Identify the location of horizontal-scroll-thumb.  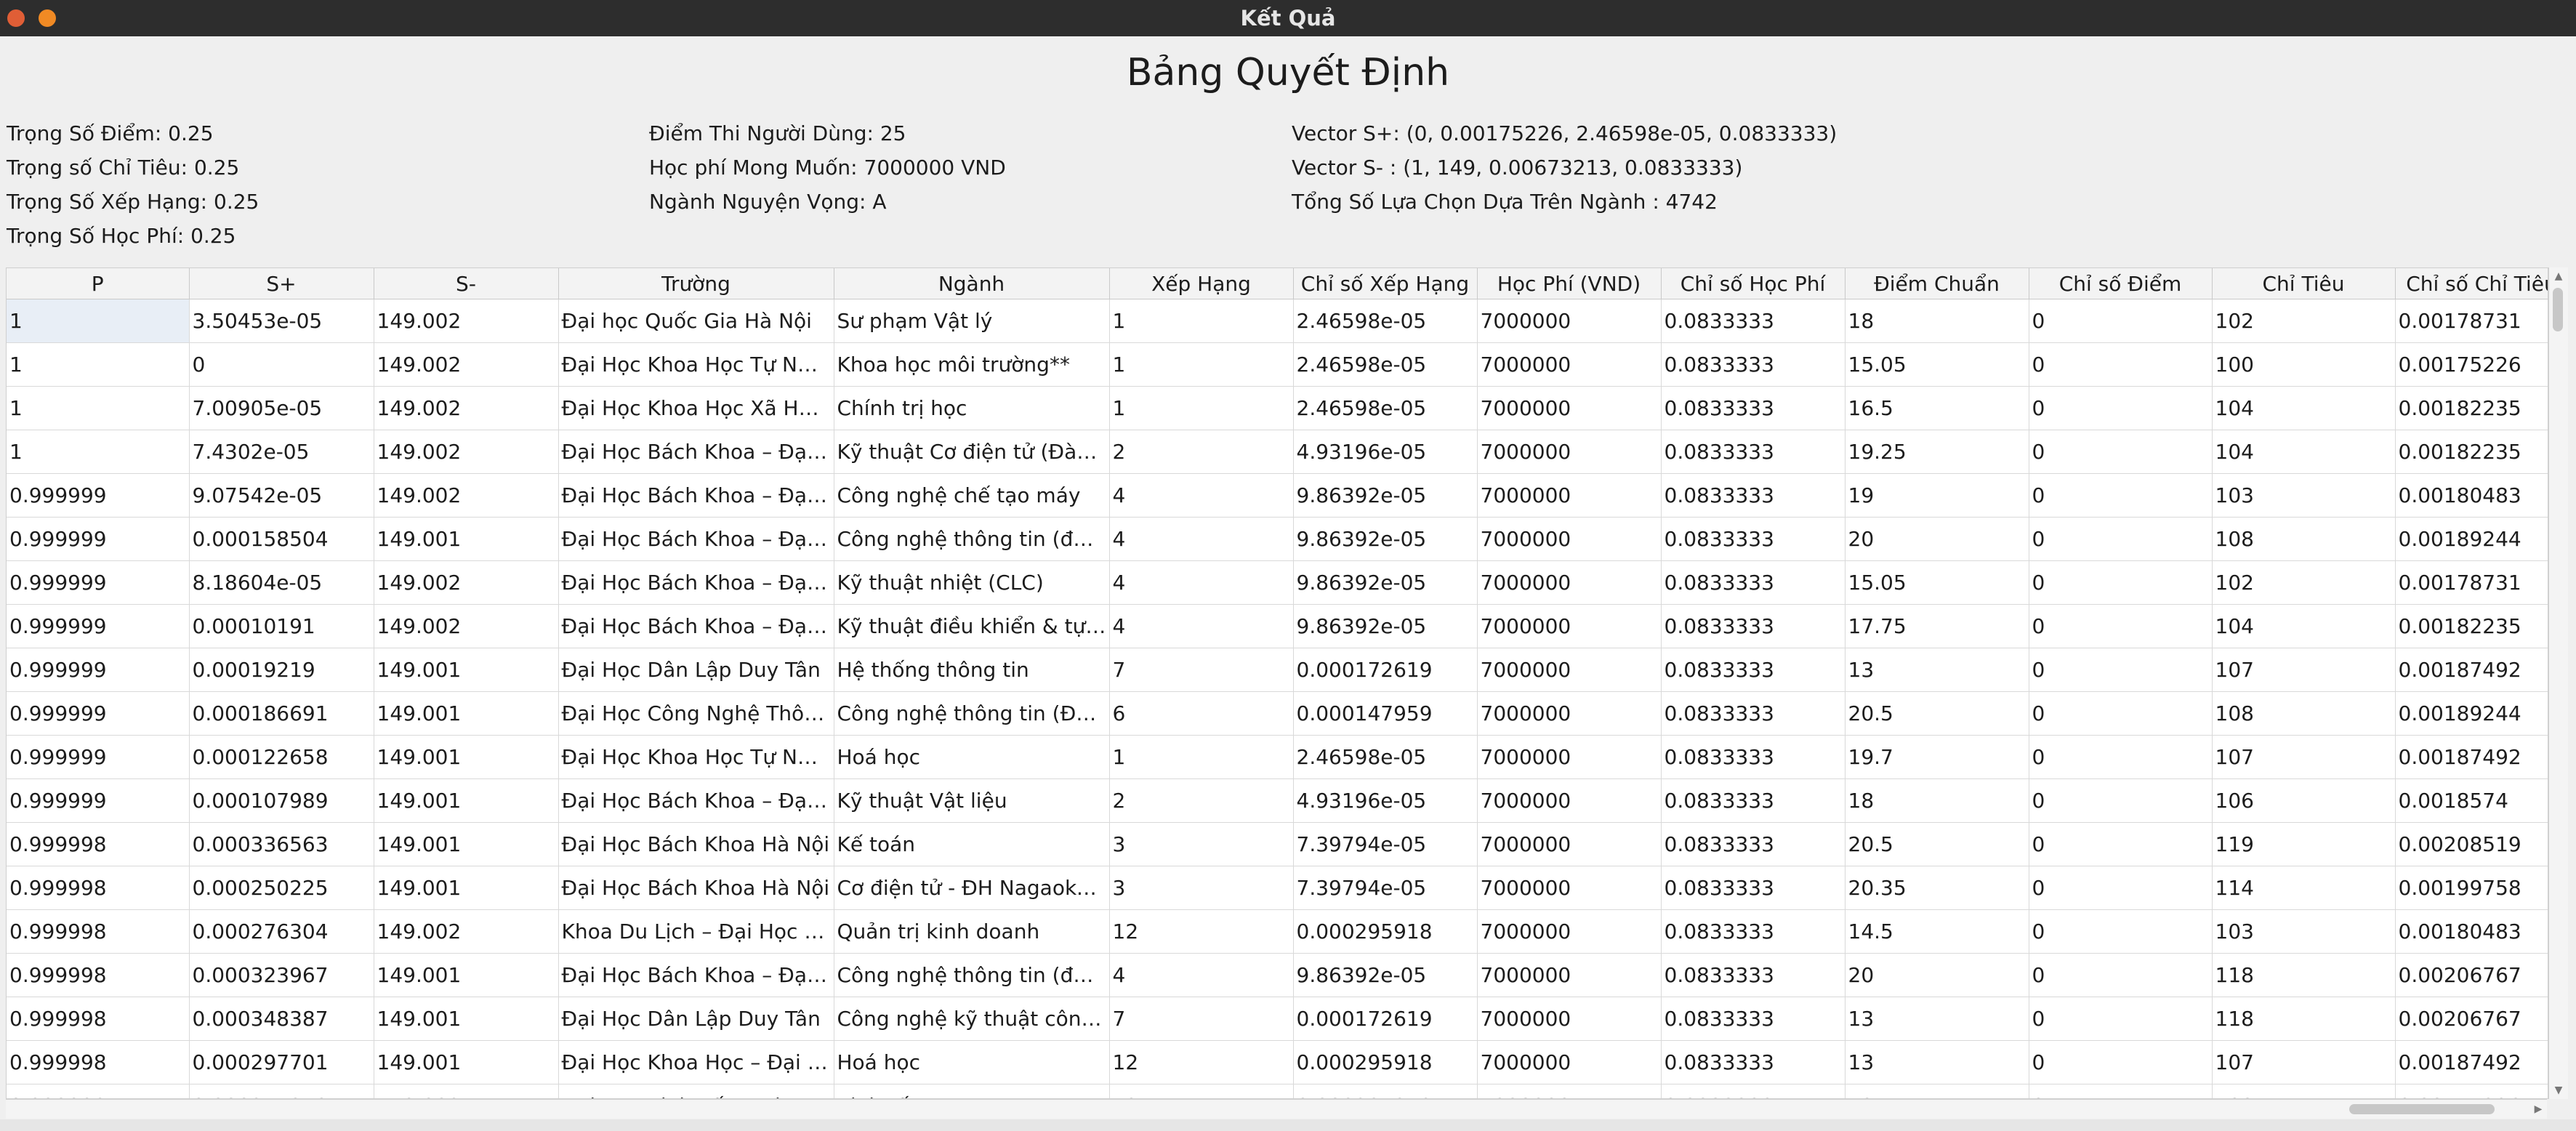
(2422, 1109).